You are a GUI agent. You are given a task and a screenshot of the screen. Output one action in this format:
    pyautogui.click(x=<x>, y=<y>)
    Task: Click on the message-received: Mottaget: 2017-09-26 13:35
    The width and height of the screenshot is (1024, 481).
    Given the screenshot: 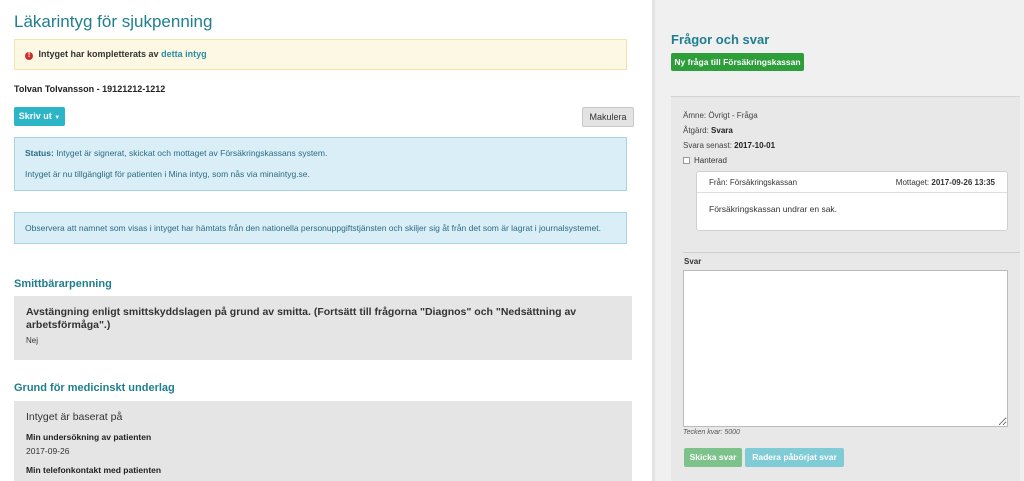 What is the action you would take?
    pyautogui.click(x=945, y=182)
    